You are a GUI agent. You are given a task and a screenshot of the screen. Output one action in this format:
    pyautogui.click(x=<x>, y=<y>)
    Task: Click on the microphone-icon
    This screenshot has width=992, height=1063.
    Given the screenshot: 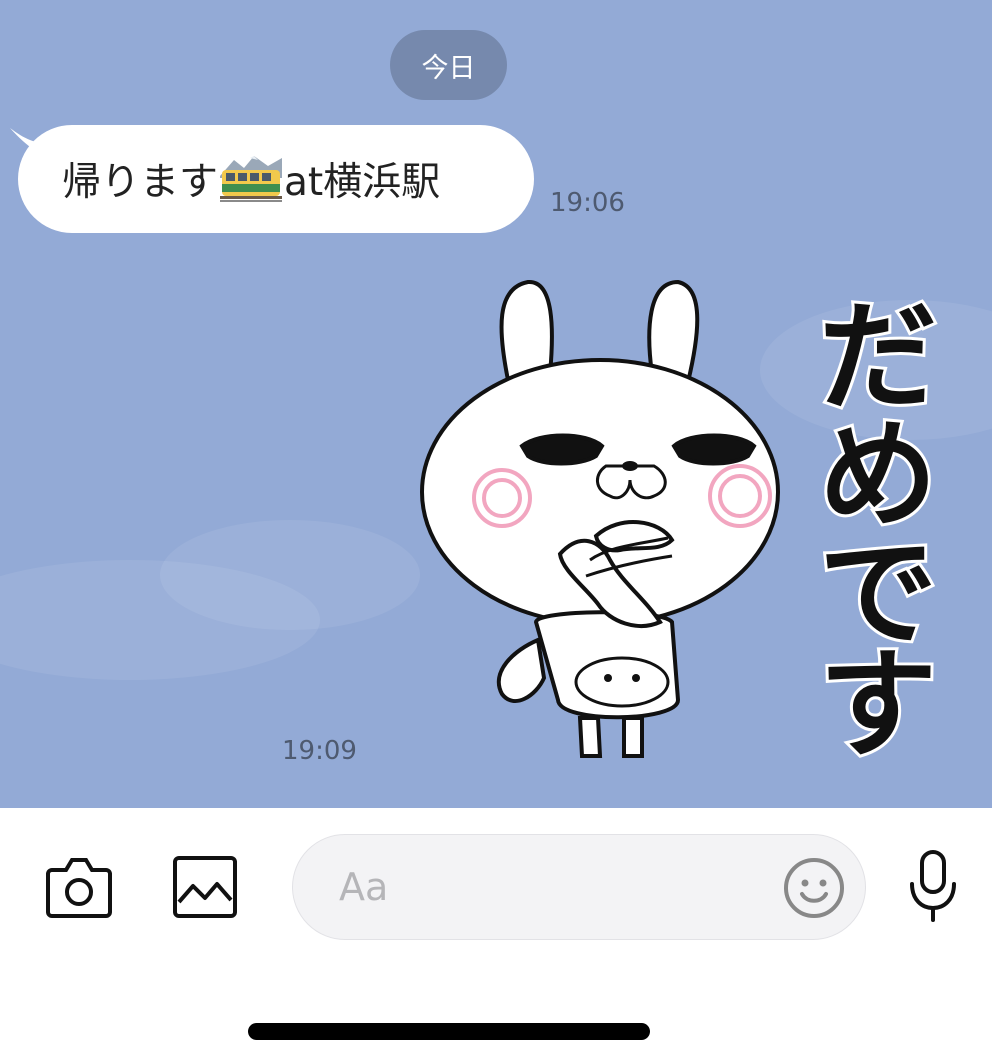 What is the action you would take?
    pyautogui.click(x=933, y=886)
    